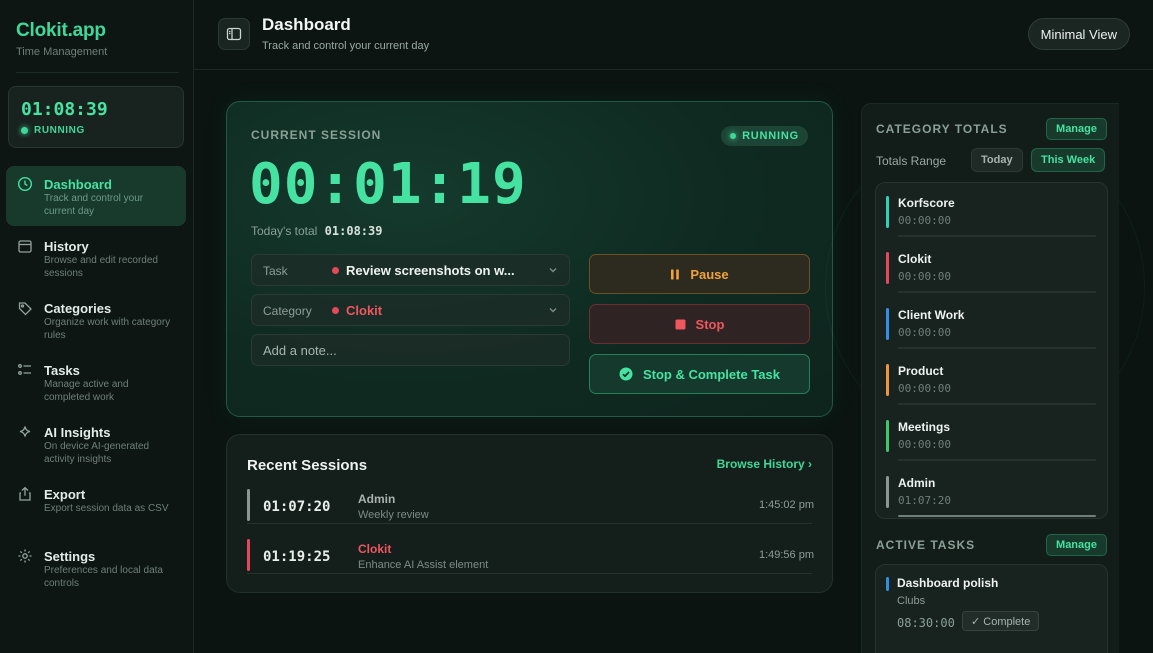 Image resolution: width=1153 pixels, height=653 pixels. I want to click on sidebar-item-desc: Preferences and local data controls, so click(103, 577).